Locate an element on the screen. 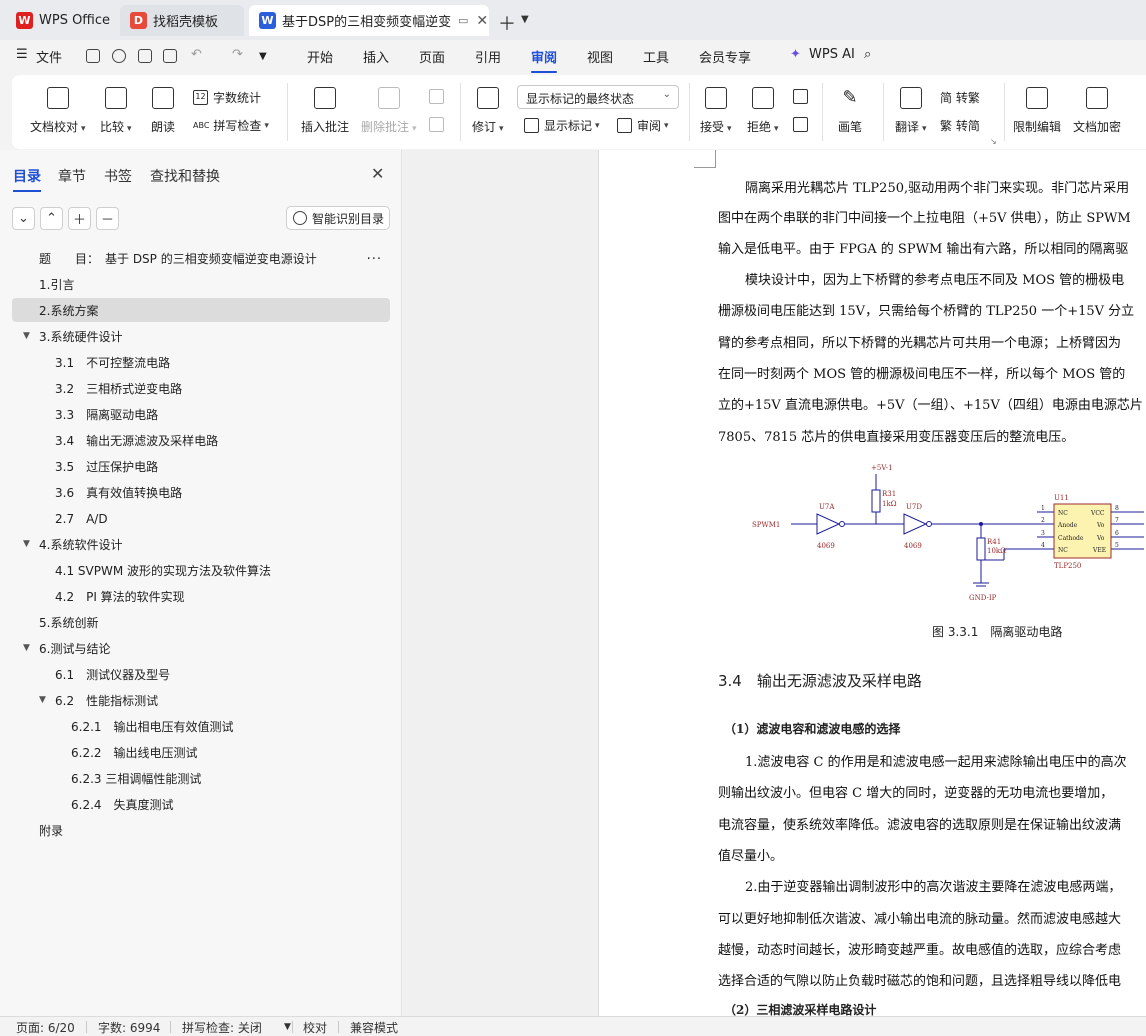  reject-button: 拒绝 ▾ is located at coordinates (763, 111).